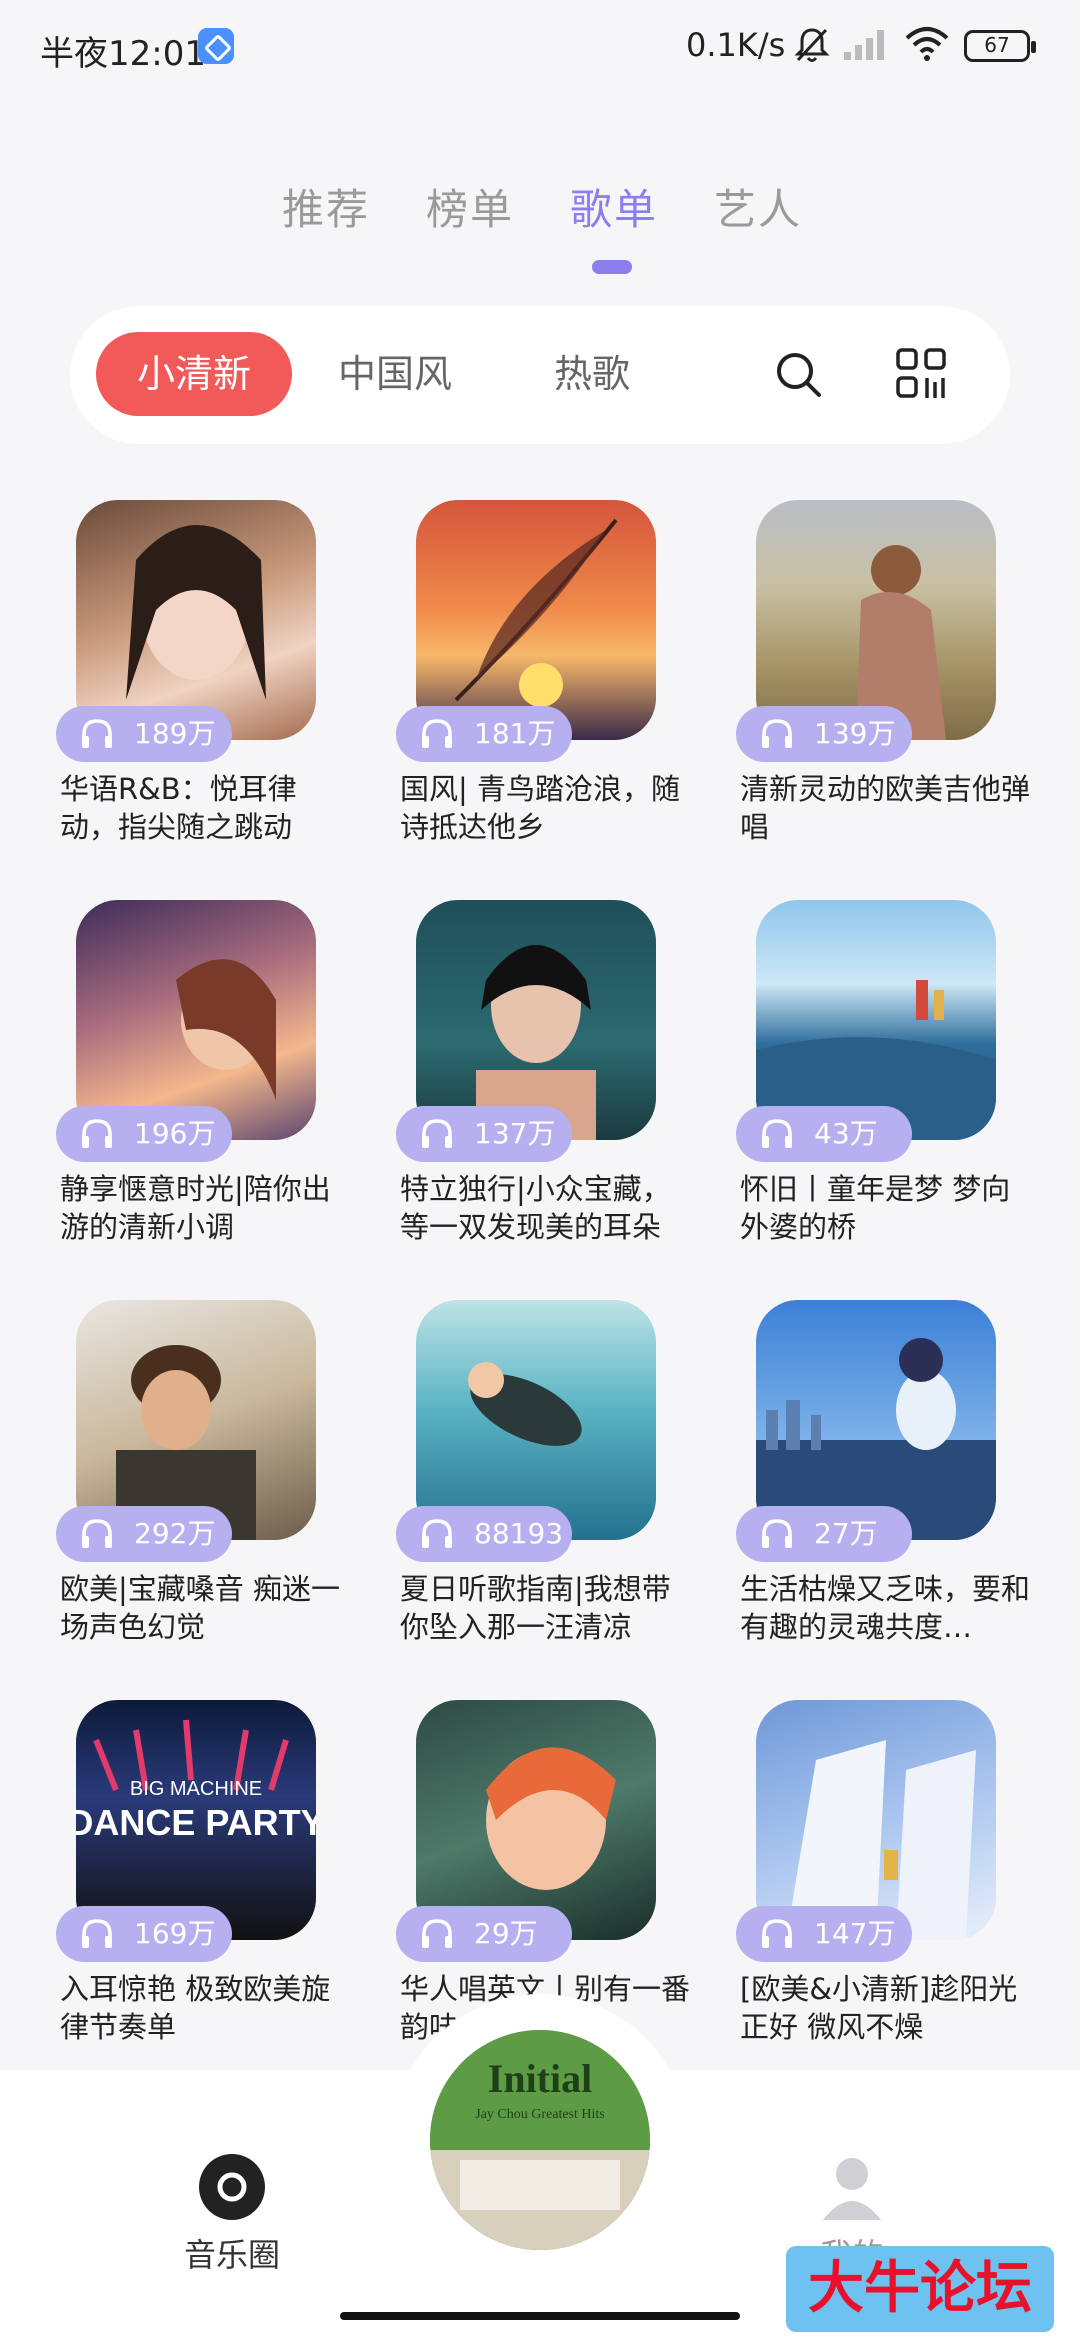 This screenshot has width=1080, height=2340. Describe the element at coordinates (758, 206) in the screenshot. I see `tab-artists: 艺人` at that location.